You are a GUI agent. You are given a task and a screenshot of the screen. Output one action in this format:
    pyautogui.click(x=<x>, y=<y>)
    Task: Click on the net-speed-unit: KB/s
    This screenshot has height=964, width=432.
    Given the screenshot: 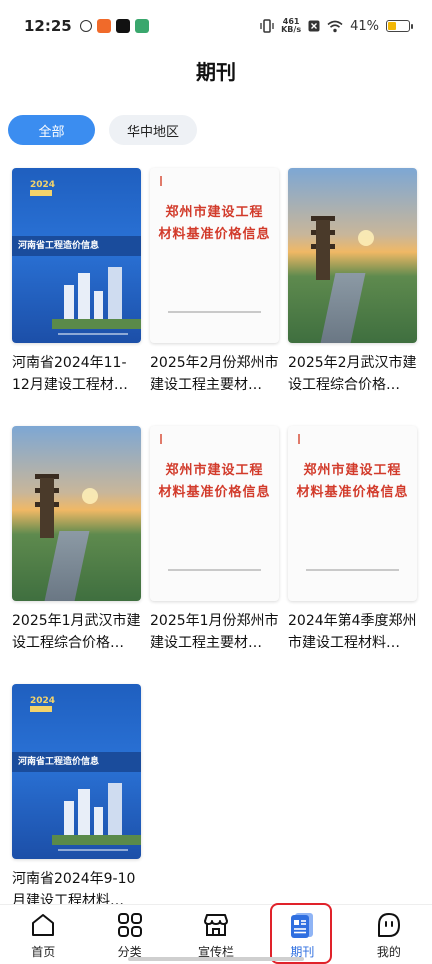 What is the action you would take?
    pyautogui.click(x=291, y=29)
    